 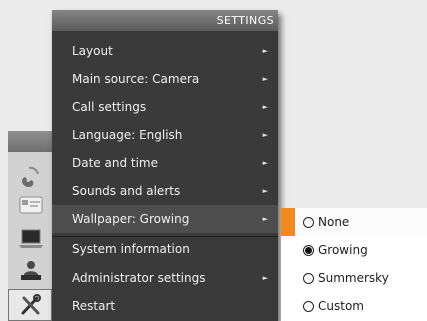 What do you see at coordinates (165, 107) in the screenshot?
I see `menu-item-call-settings: Call settings ►` at bounding box center [165, 107].